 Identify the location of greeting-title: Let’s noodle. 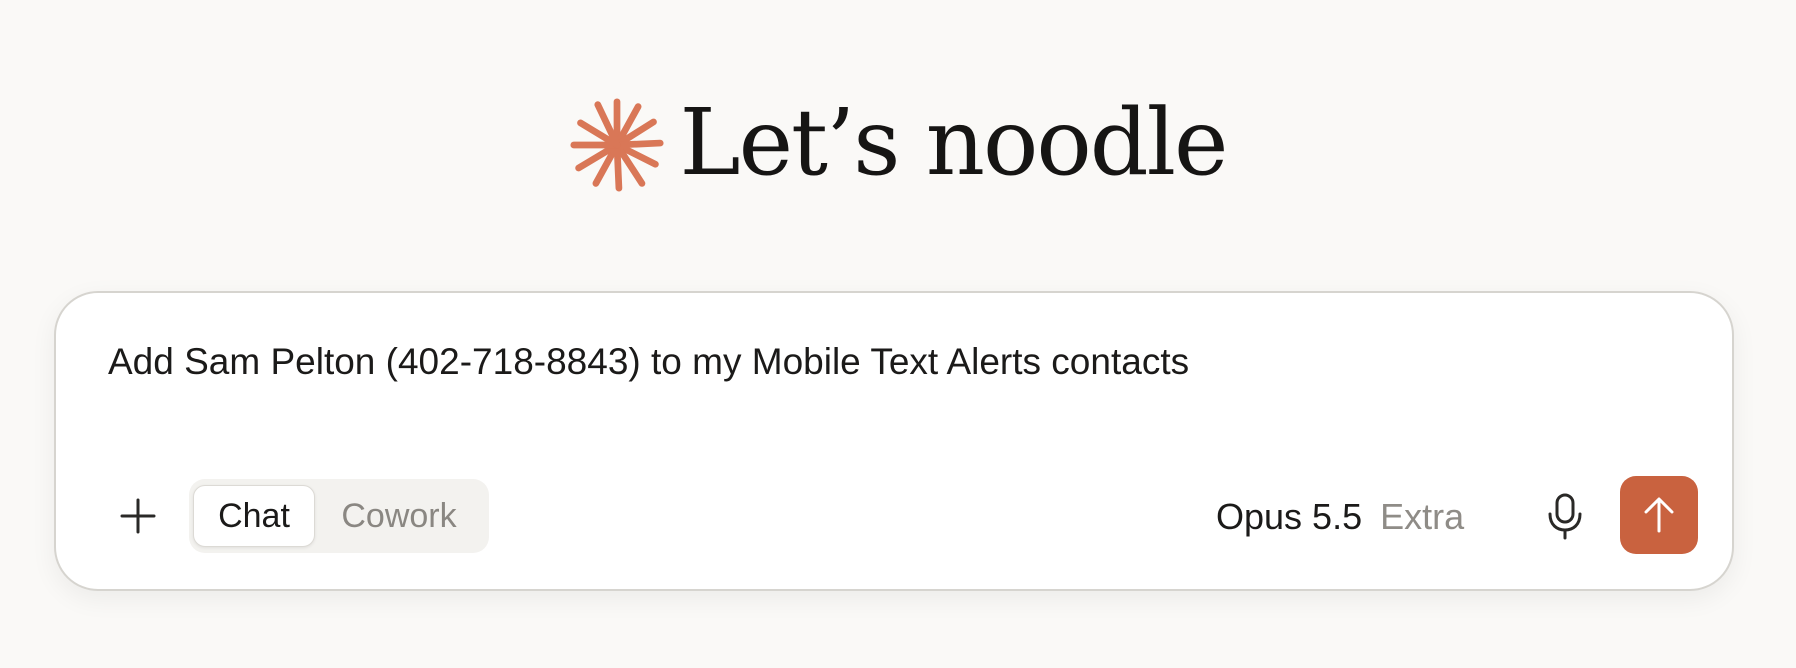
(953, 142).